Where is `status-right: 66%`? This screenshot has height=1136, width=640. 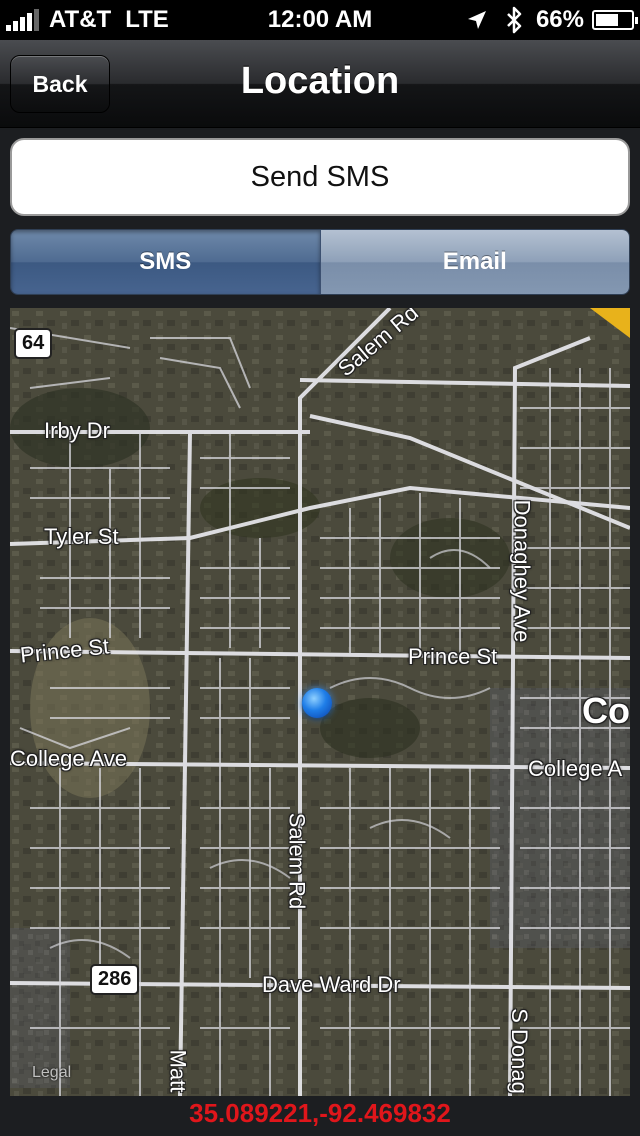 status-right: 66% is located at coordinates (552, 20).